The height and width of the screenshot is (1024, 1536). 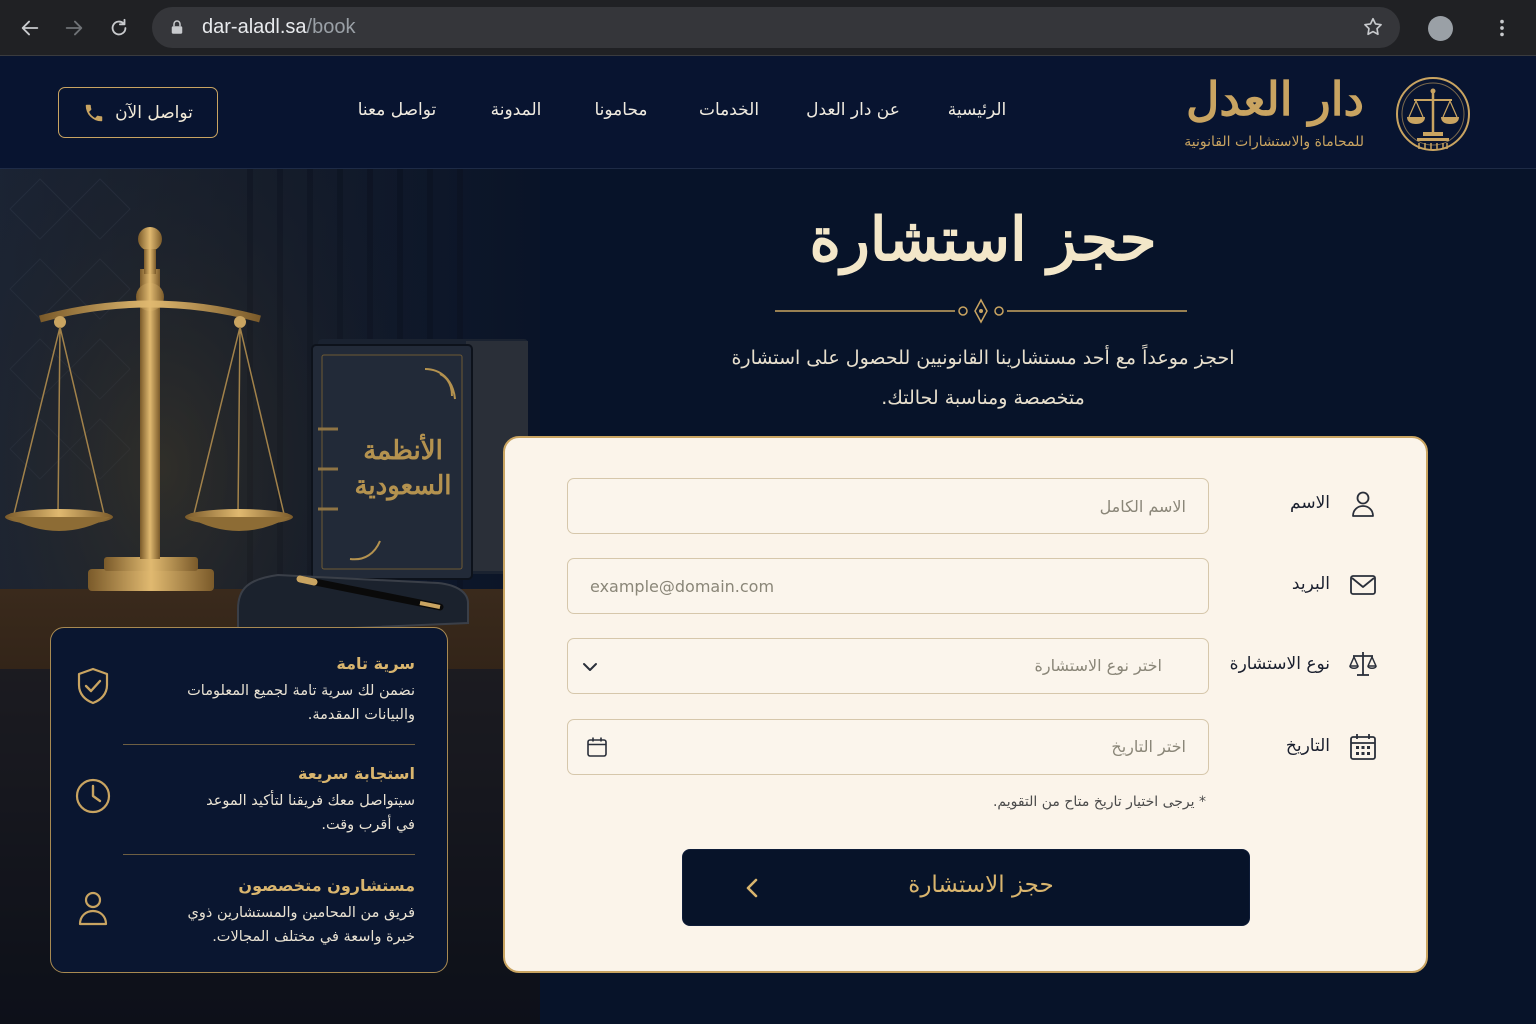 I want to click on date-placeholder: اختر التاريخ, so click(x=1148, y=746).